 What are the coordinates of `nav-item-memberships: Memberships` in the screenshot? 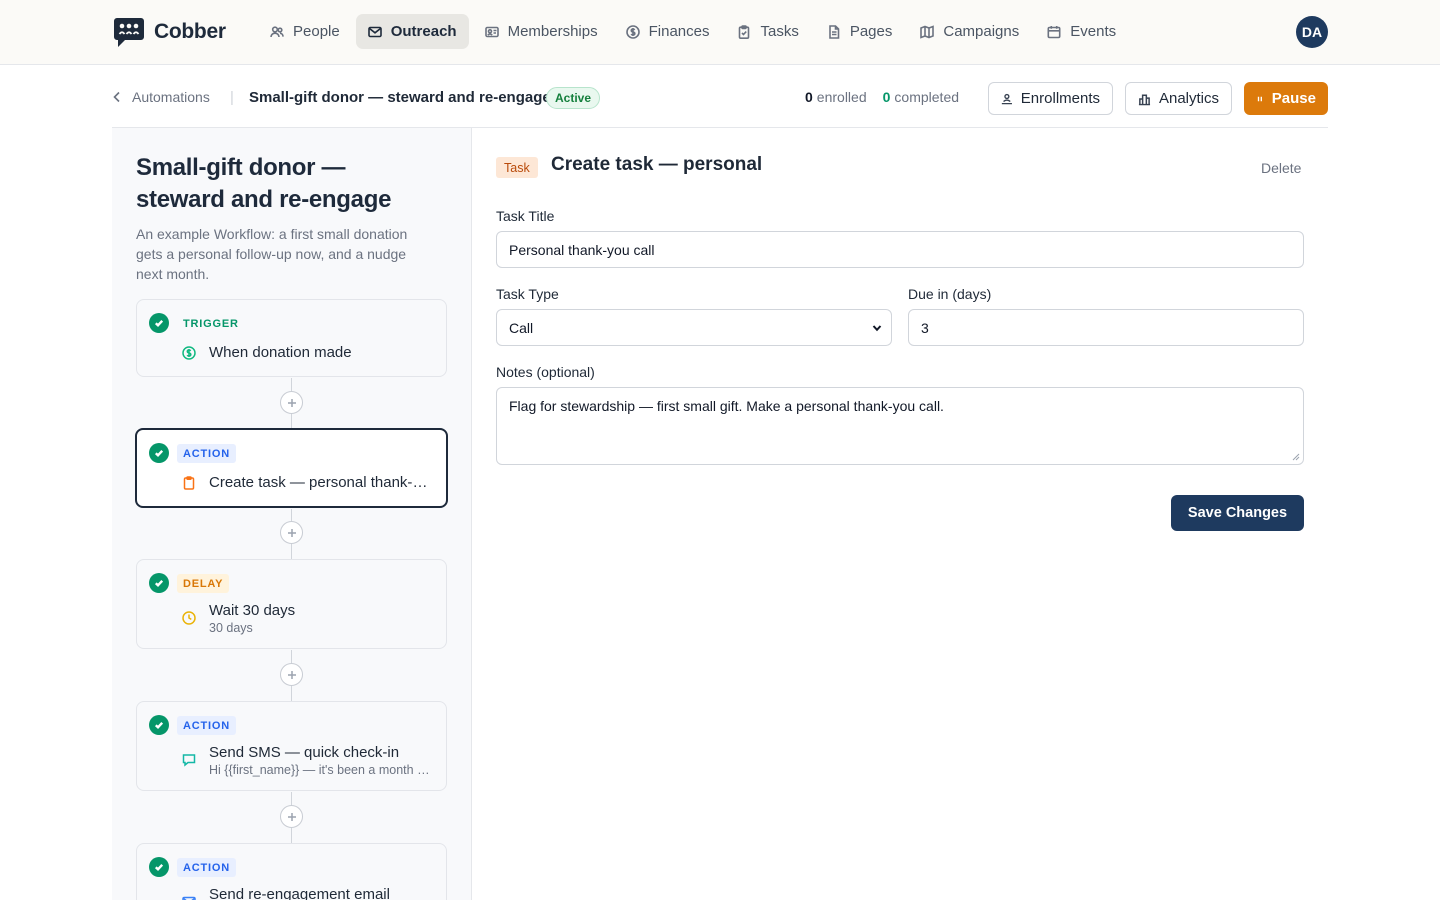 It's located at (541, 31).